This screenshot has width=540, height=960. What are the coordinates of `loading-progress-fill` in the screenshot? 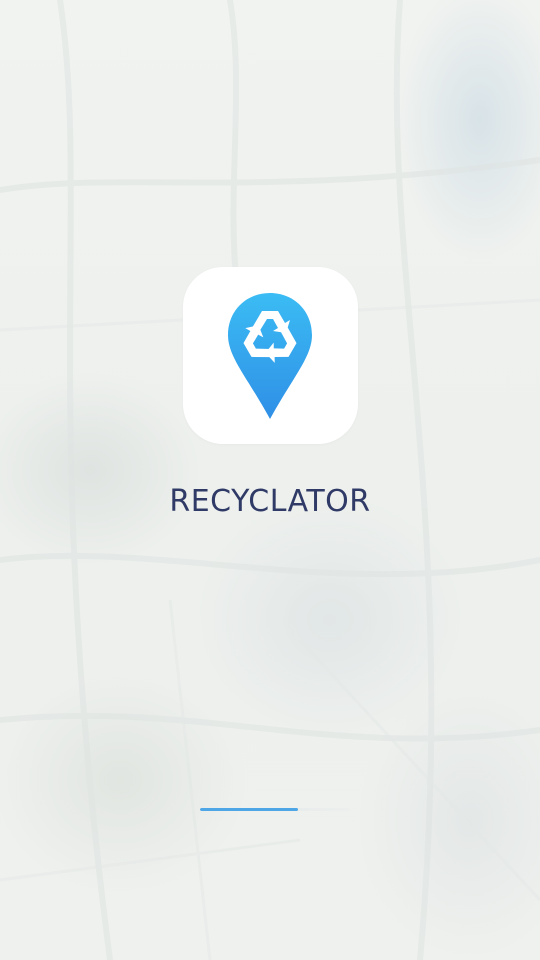 It's located at (249, 809).